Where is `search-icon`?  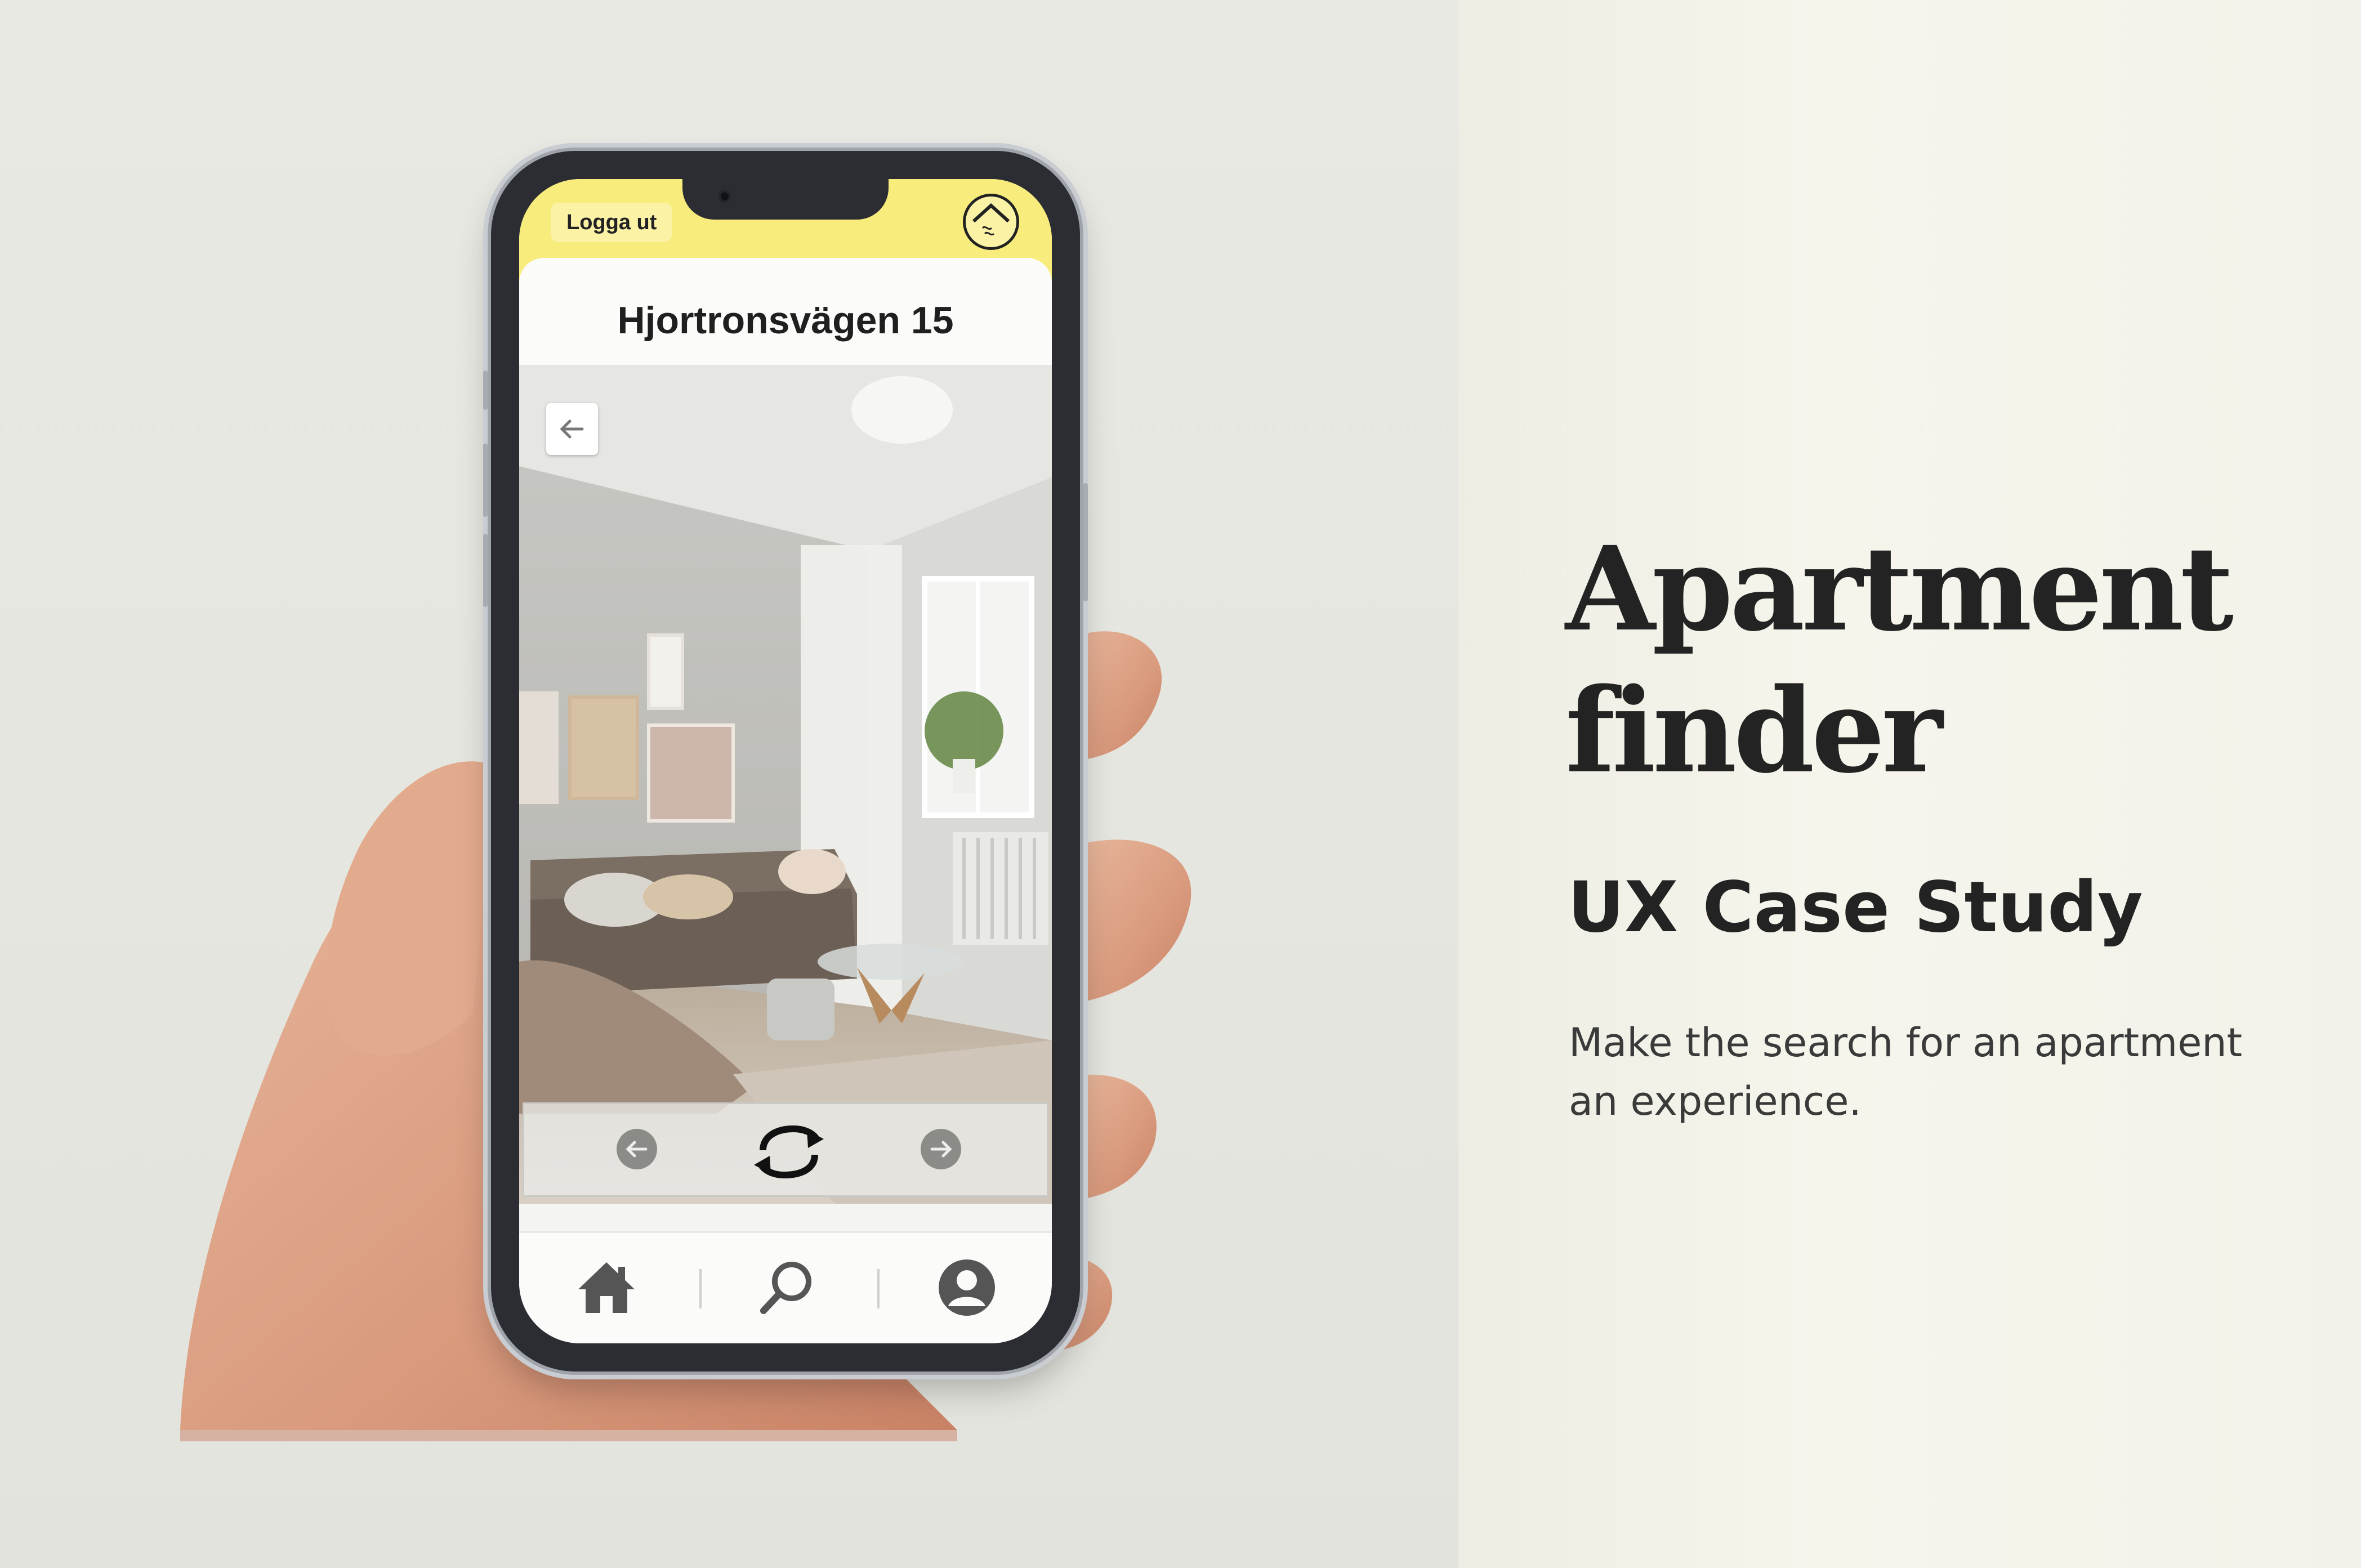 search-icon is located at coordinates (787, 1288).